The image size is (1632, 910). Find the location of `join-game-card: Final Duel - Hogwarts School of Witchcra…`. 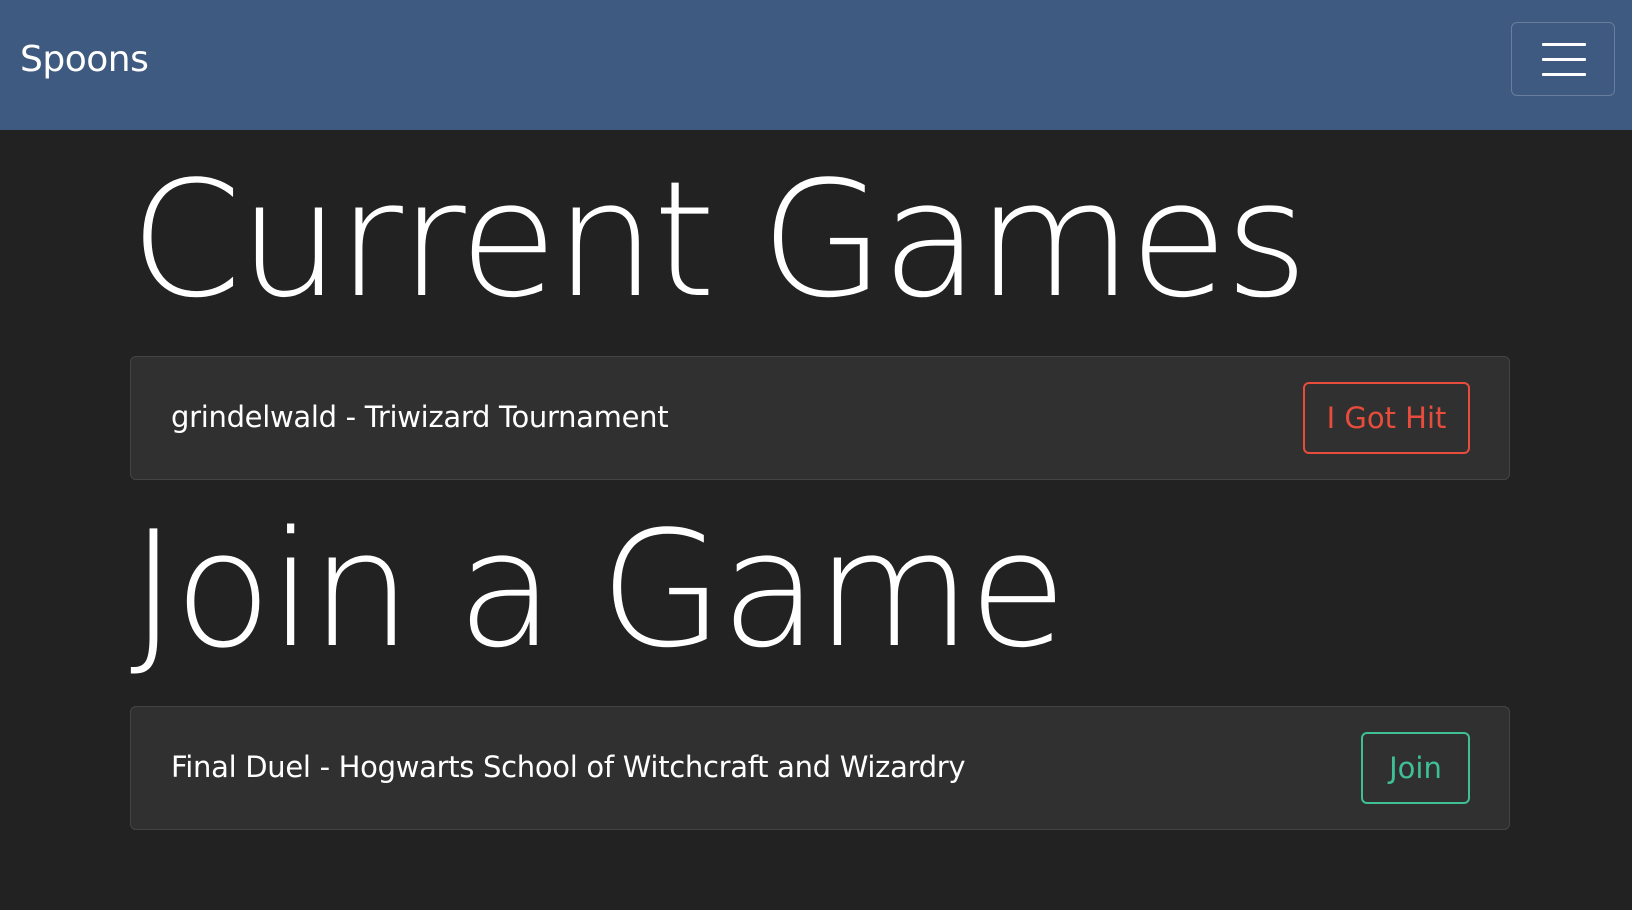

join-game-card: Final Duel - Hogwarts School of Witchcra… is located at coordinates (820, 768).